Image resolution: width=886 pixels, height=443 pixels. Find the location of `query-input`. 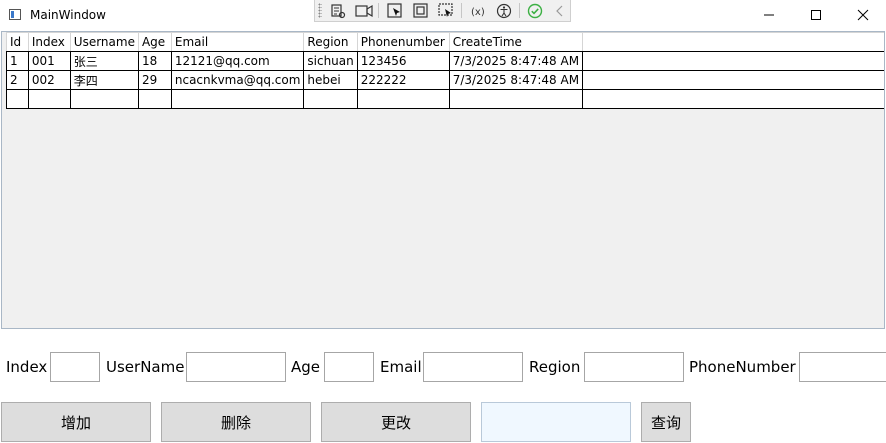

query-input is located at coordinates (556, 422).